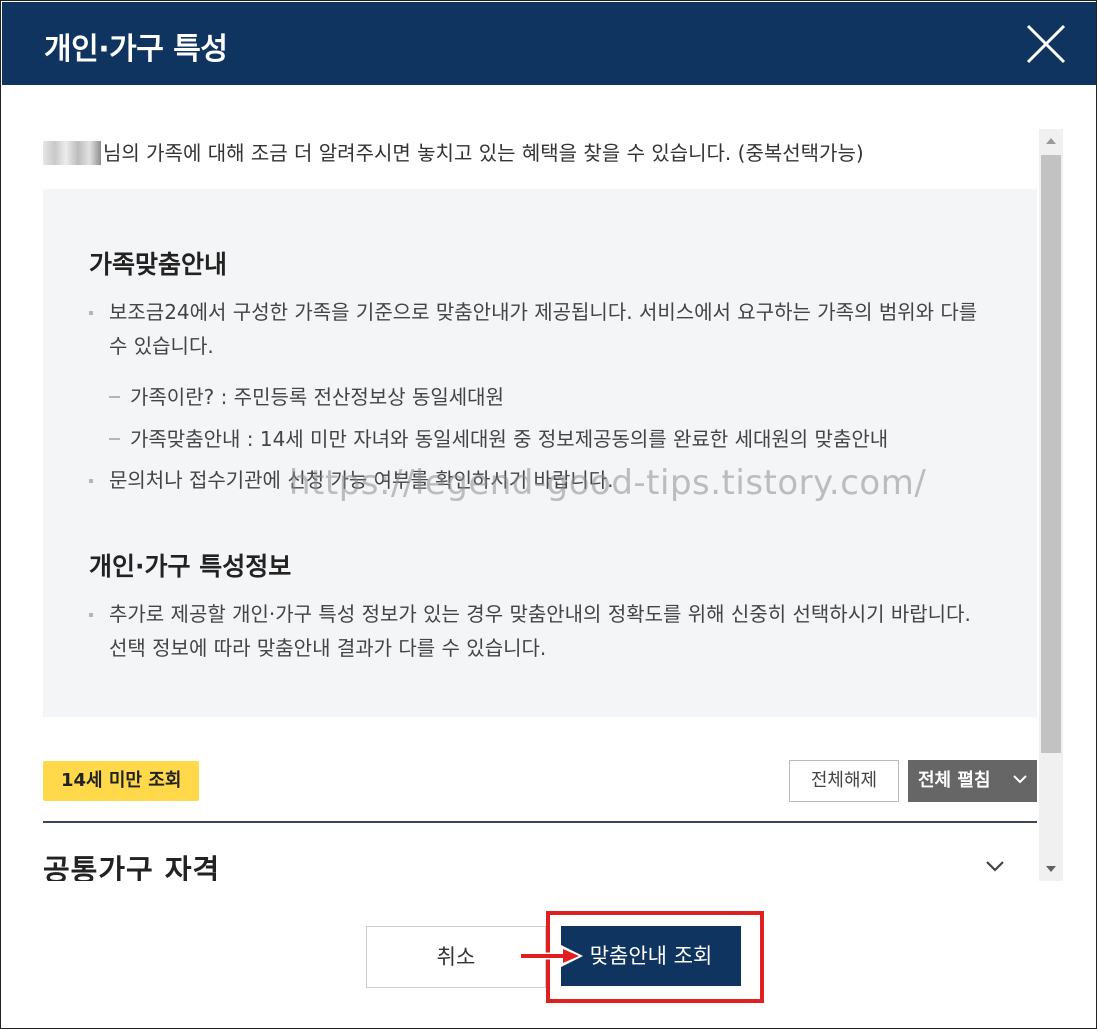  I want to click on scrollbar-thumb, so click(1051, 454).